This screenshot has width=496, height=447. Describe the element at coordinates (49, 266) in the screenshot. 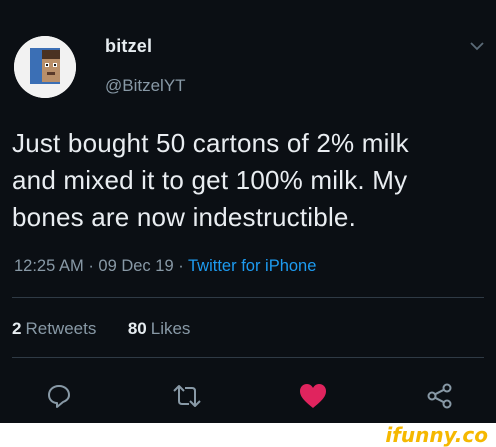

I see `tweet-time: 12:25 AM` at that location.